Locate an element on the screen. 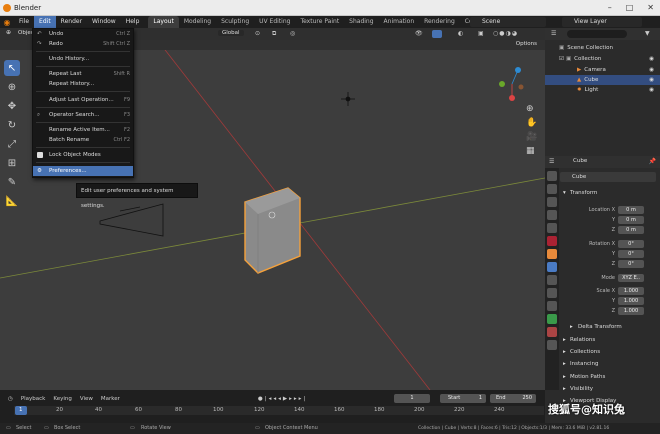 This screenshot has height=434, width=660. view-menu: View is located at coordinates (86, 399).